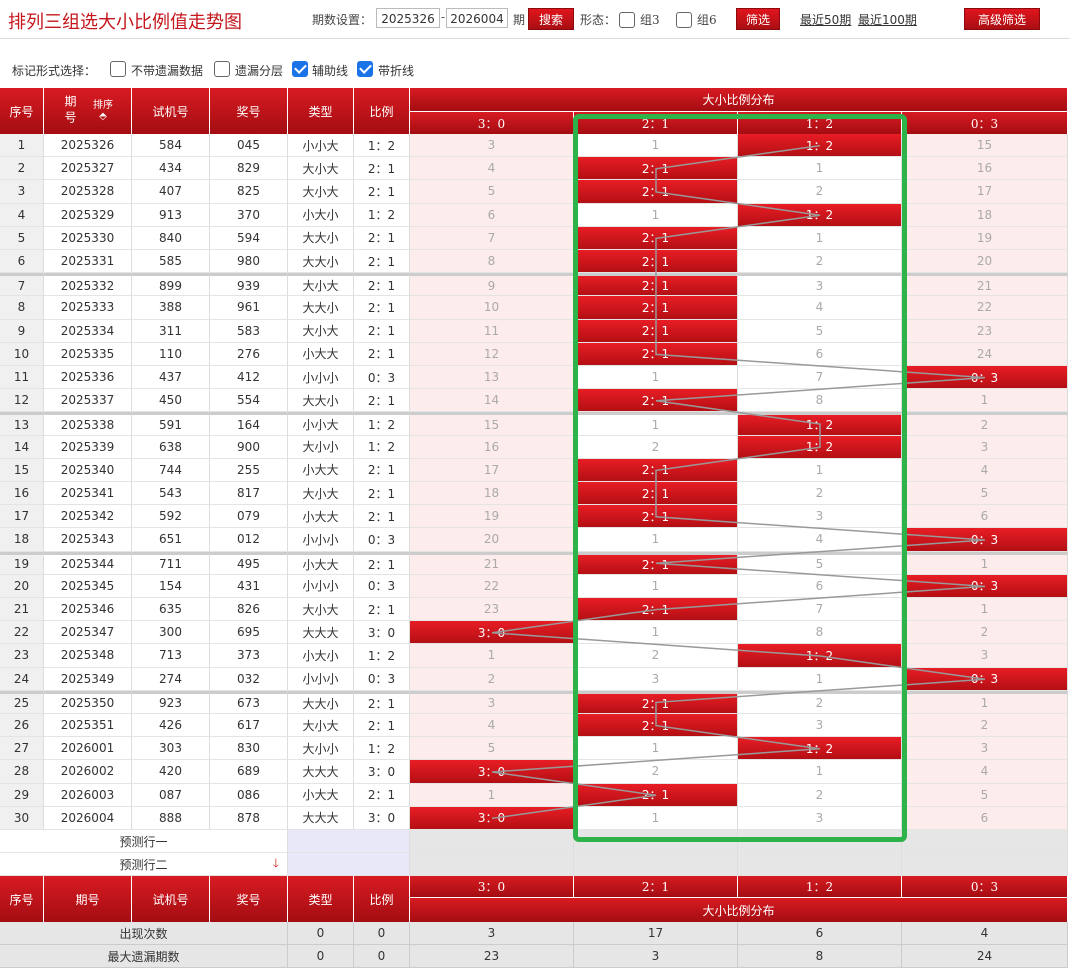  What do you see at coordinates (249, 563) in the screenshot?
I see `row-prize: 495` at bounding box center [249, 563].